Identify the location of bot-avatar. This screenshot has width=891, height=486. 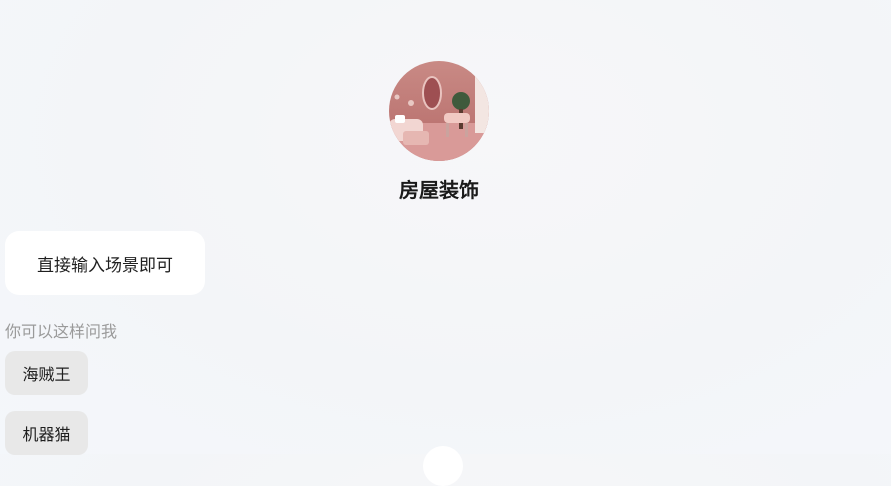
(439, 111).